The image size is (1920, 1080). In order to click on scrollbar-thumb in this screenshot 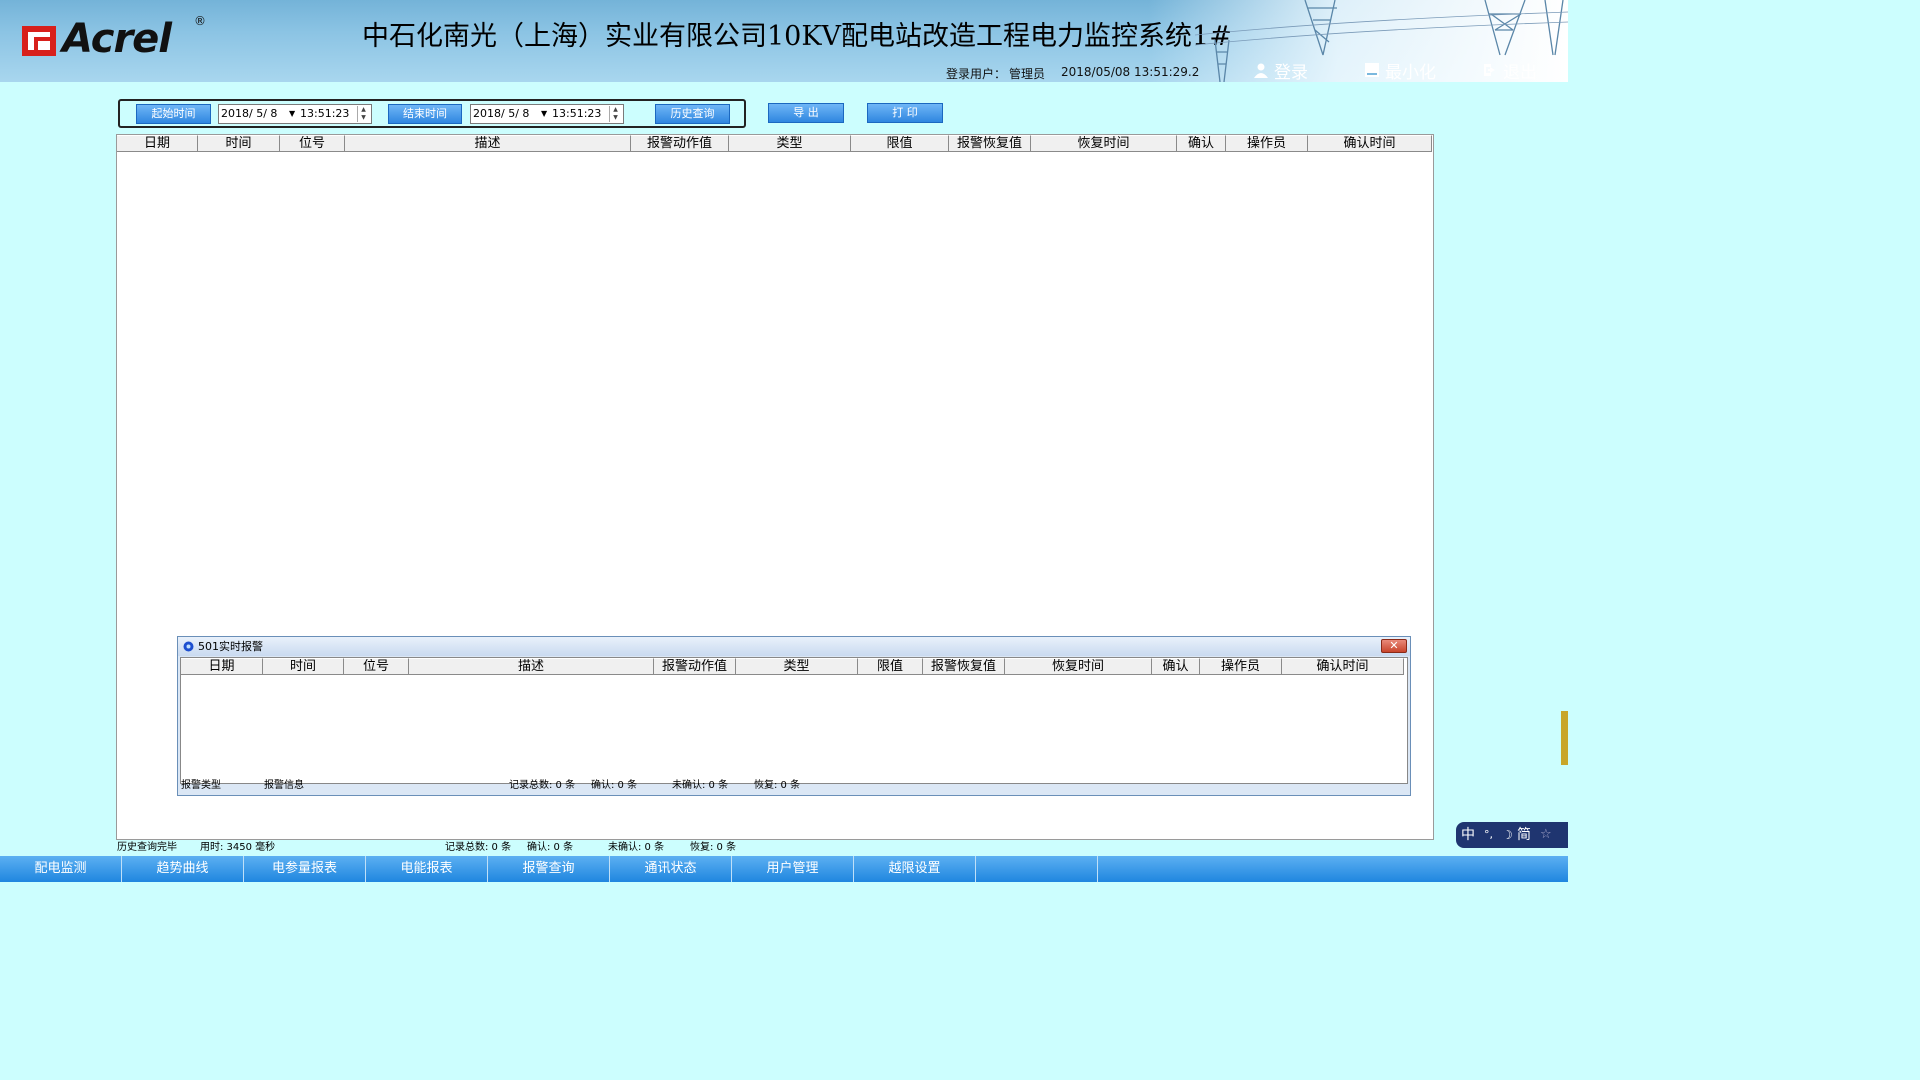, I will do `click(1564, 738)`.